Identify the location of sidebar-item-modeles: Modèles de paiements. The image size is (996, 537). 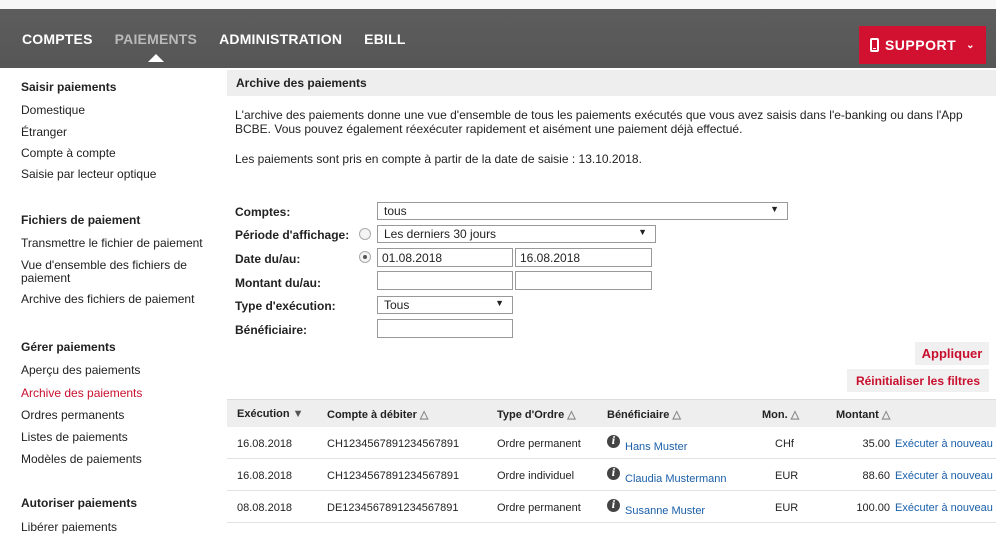
(113, 459).